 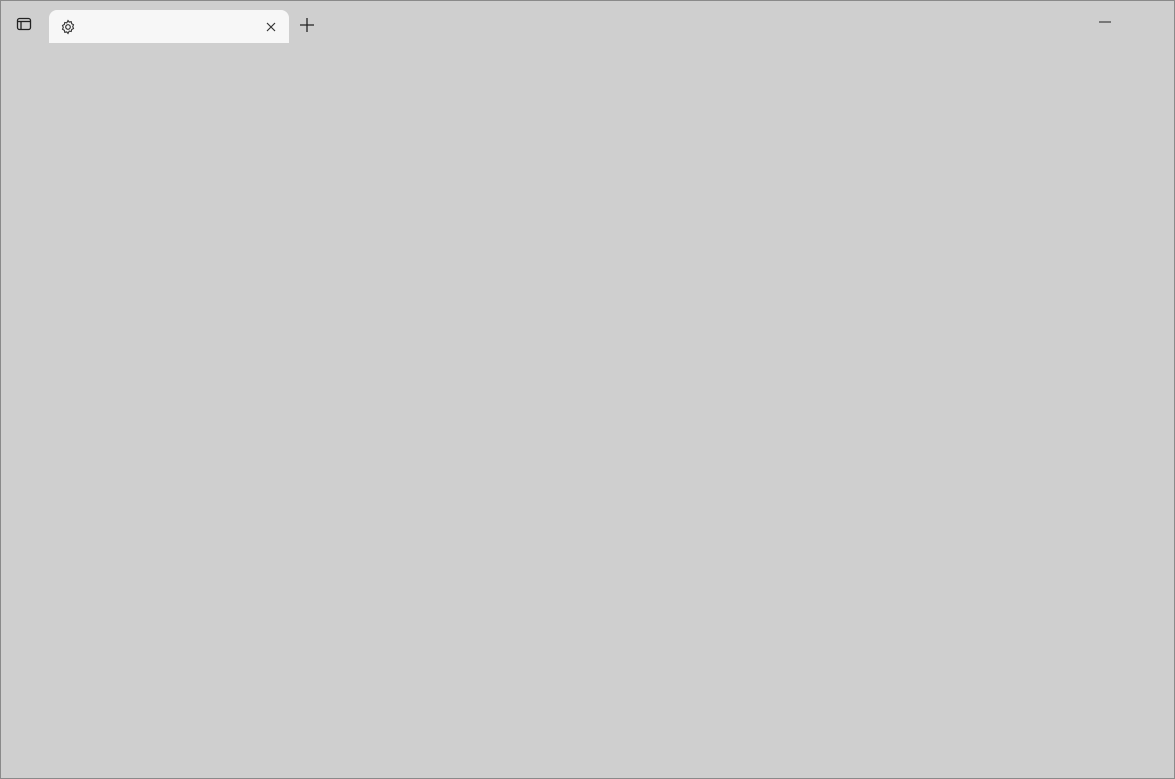 I want to click on gear-icon, so click(x=68, y=27).